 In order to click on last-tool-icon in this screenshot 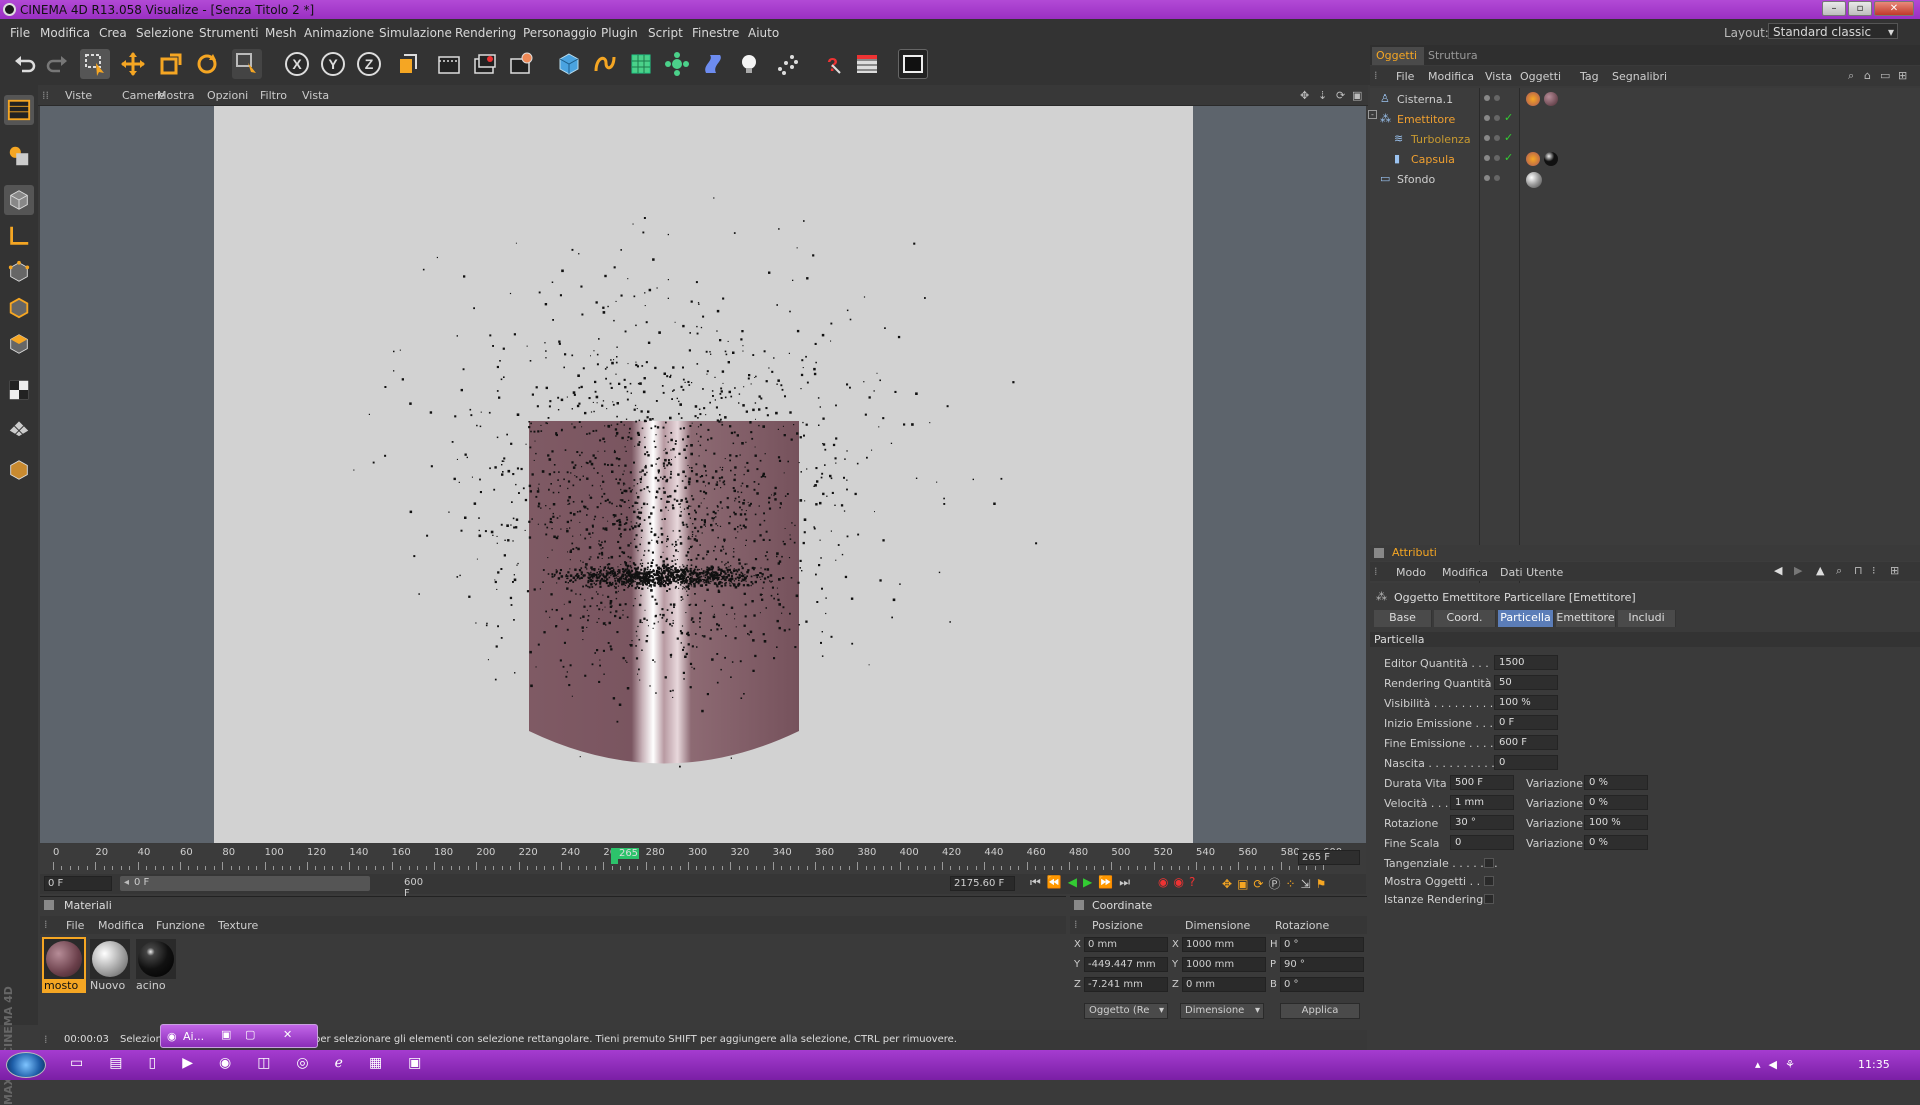, I will do `click(247, 64)`.